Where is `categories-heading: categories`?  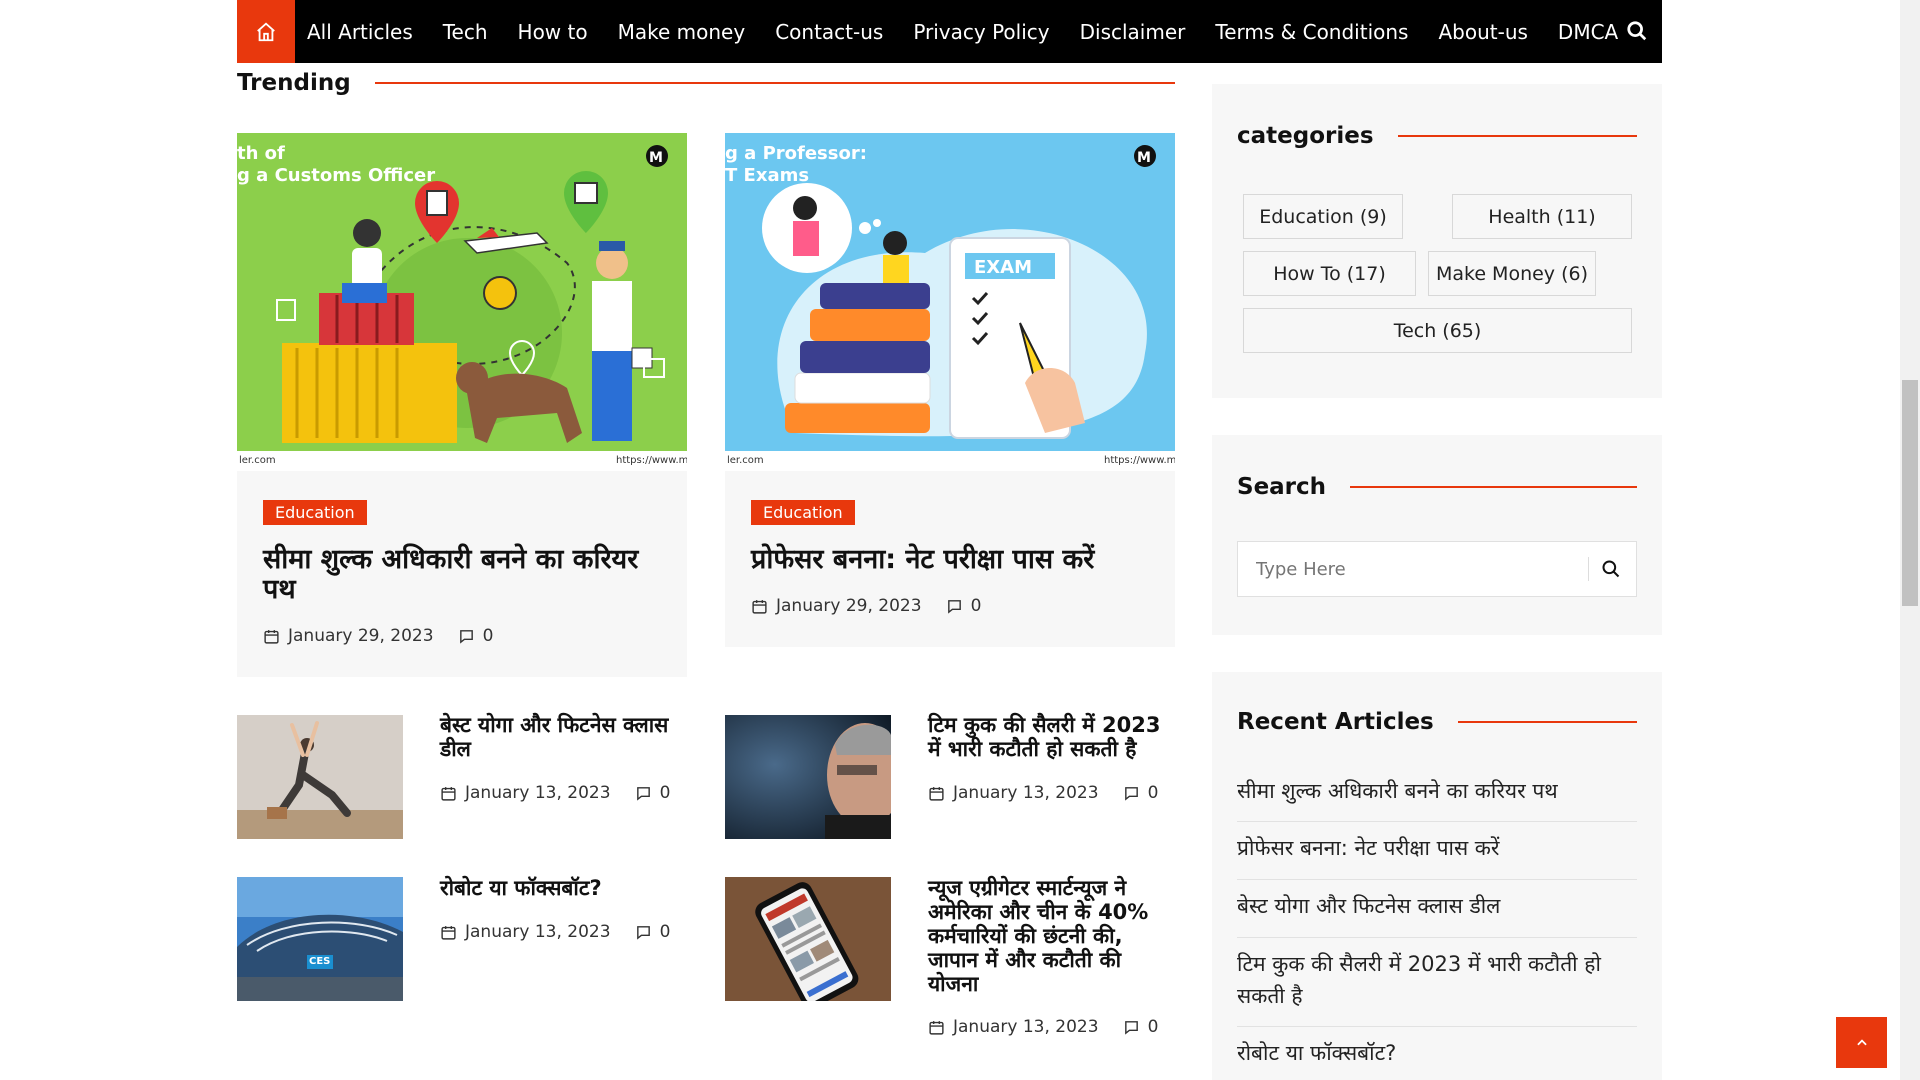 categories-heading: categories is located at coordinates (1437, 136).